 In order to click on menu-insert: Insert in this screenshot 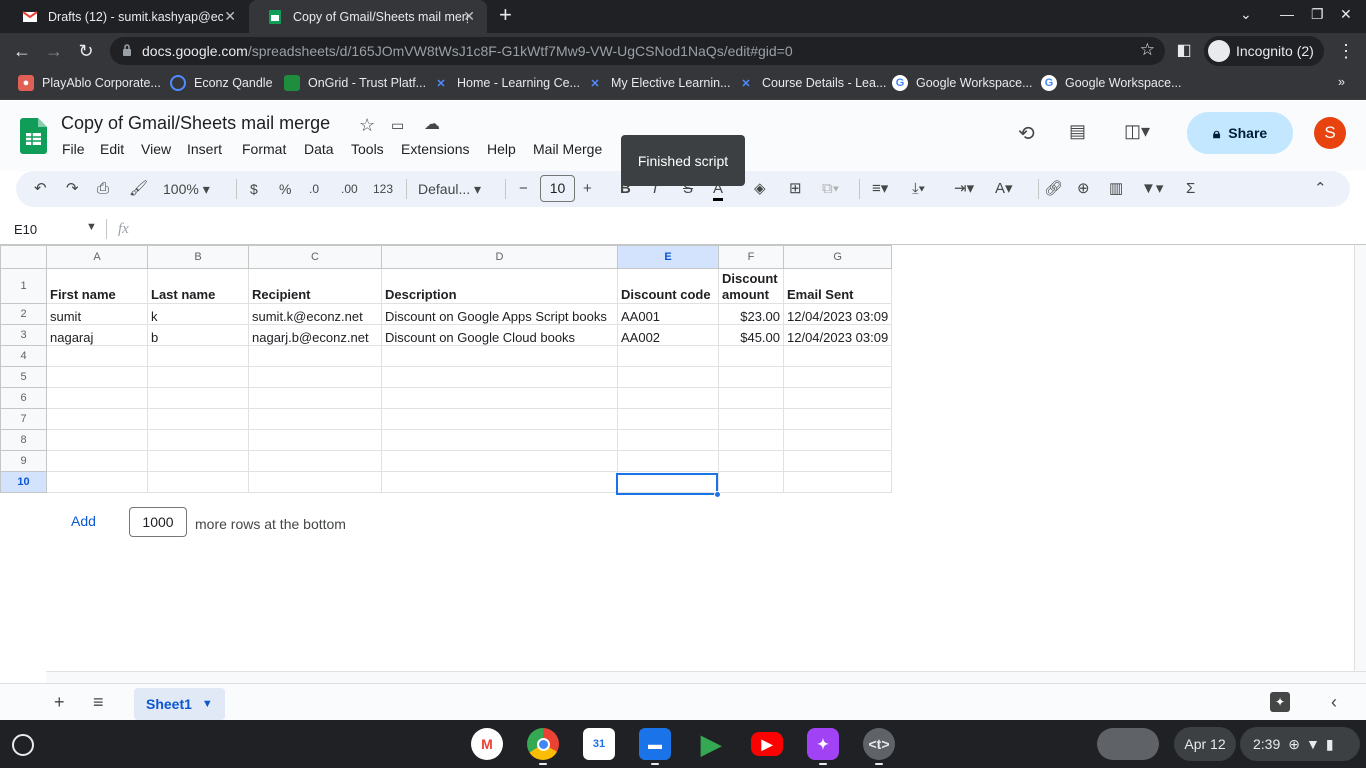, I will do `click(204, 149)`.